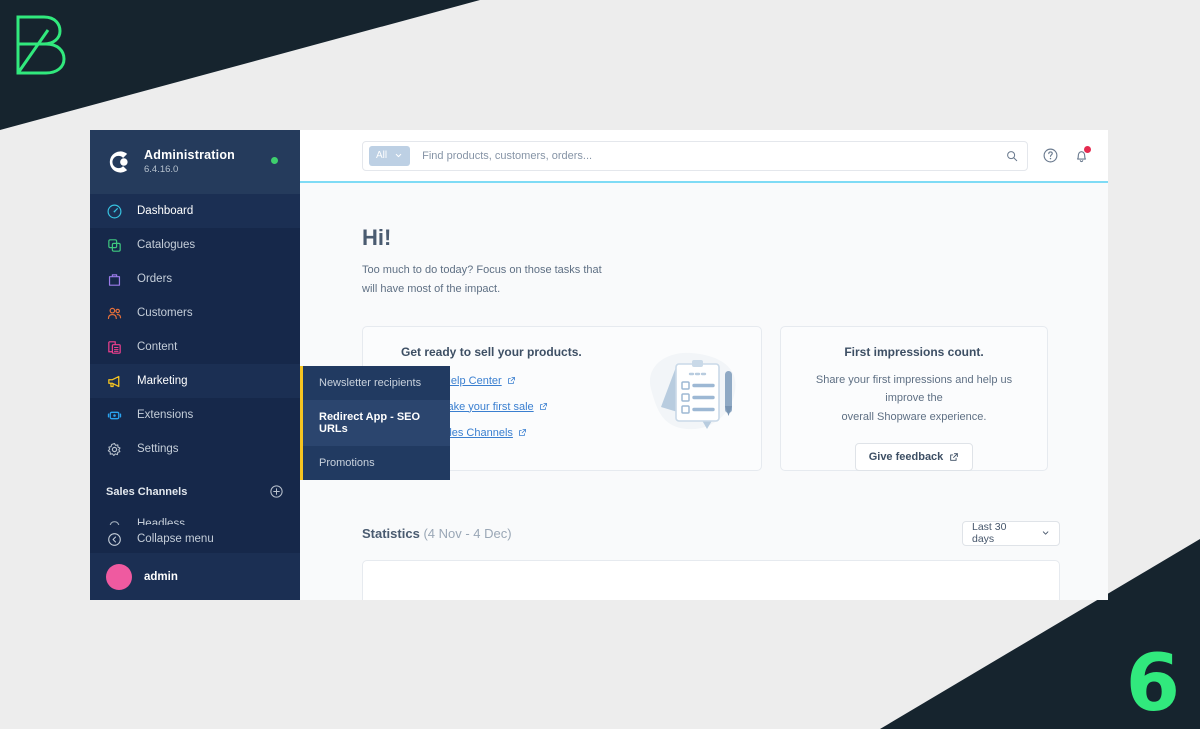 The height and width of the screenshot is (729, 1200). I want to click on card-body-line2: overall Shopware experience., so click(914, 416).